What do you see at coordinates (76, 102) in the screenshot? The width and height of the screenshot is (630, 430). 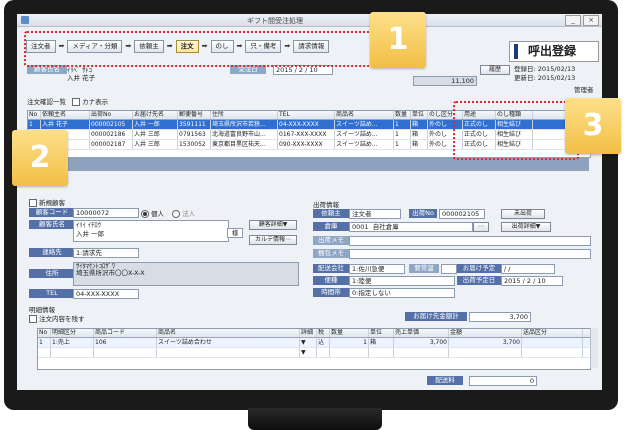 I see `kana-toggle-checkbox` at bounding box center [76, 102].